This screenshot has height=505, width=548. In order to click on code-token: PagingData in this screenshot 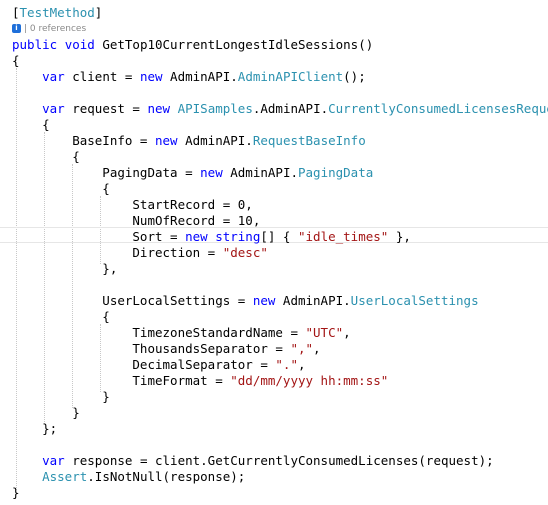, I will do `click(336, 172)`.